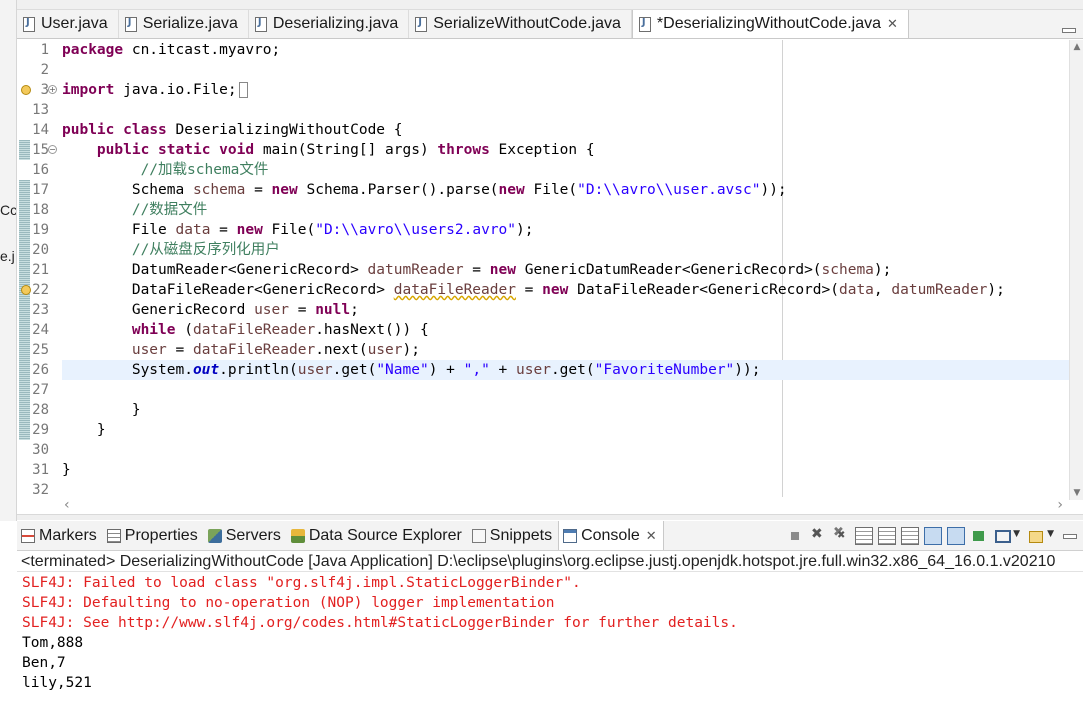  Describe the element at coordinates (184, 24) in the screenshot. I see `tab-serialize-java: Serialize.java` at that location.